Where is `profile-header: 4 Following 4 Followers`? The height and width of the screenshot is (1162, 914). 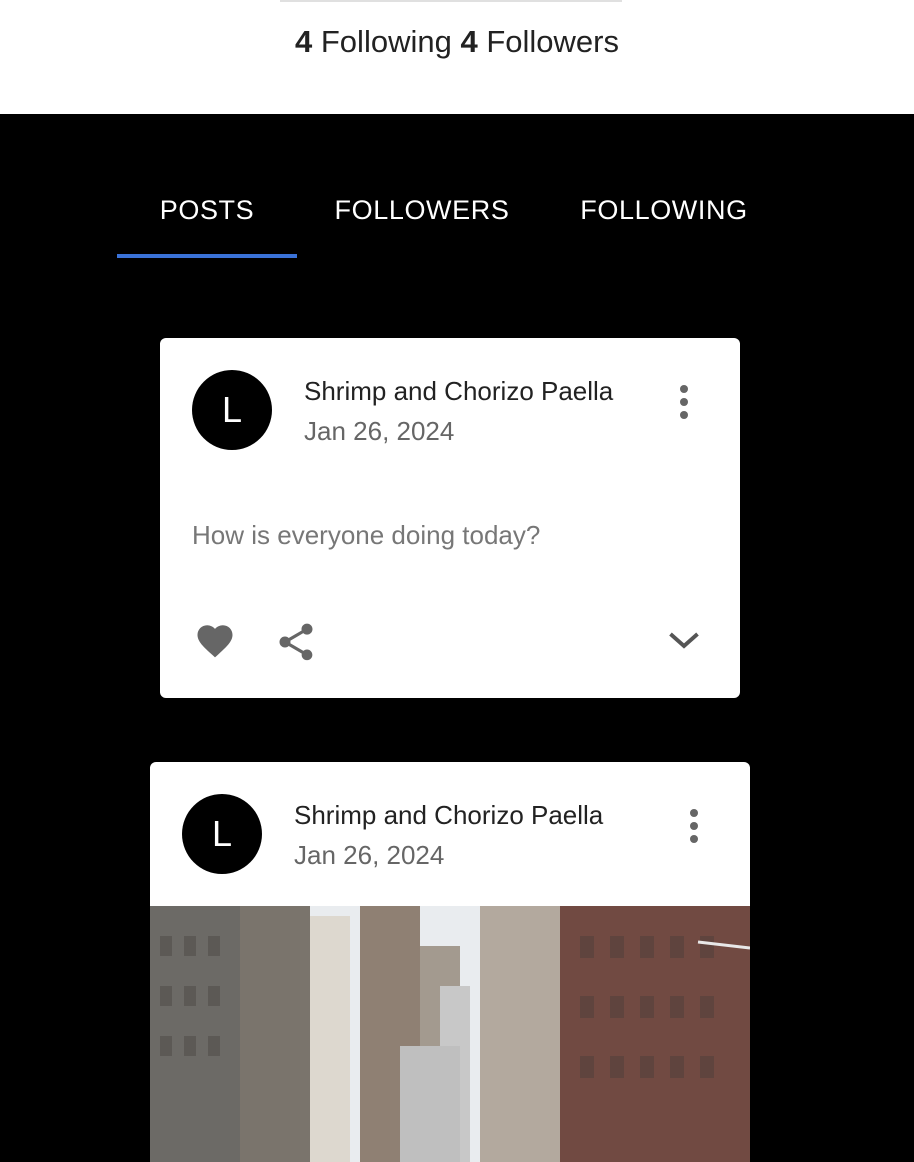
profile-header: 4 Following 4 Followers is located at coordinates (457, 57).